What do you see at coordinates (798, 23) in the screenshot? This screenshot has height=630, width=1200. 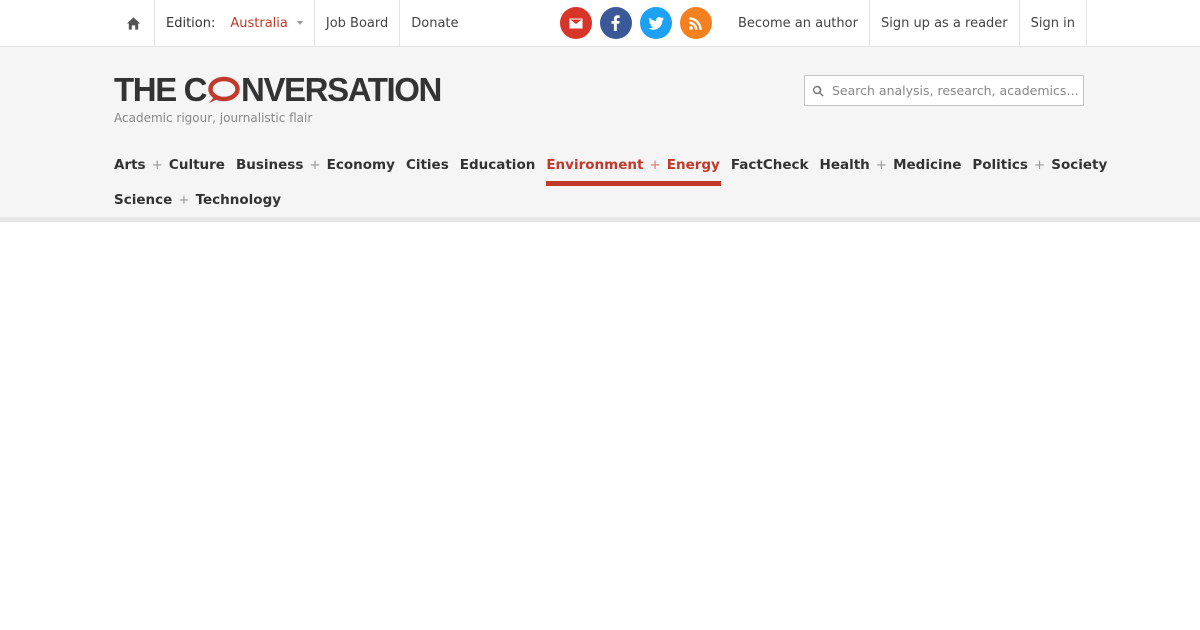 I see `become-author-link: Become an author` at bounding box center [798, 23].